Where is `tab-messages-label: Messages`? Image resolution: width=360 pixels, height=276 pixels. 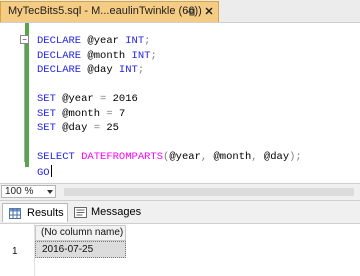 tab-messages-label: Messages is located at coordinates (116, 212).